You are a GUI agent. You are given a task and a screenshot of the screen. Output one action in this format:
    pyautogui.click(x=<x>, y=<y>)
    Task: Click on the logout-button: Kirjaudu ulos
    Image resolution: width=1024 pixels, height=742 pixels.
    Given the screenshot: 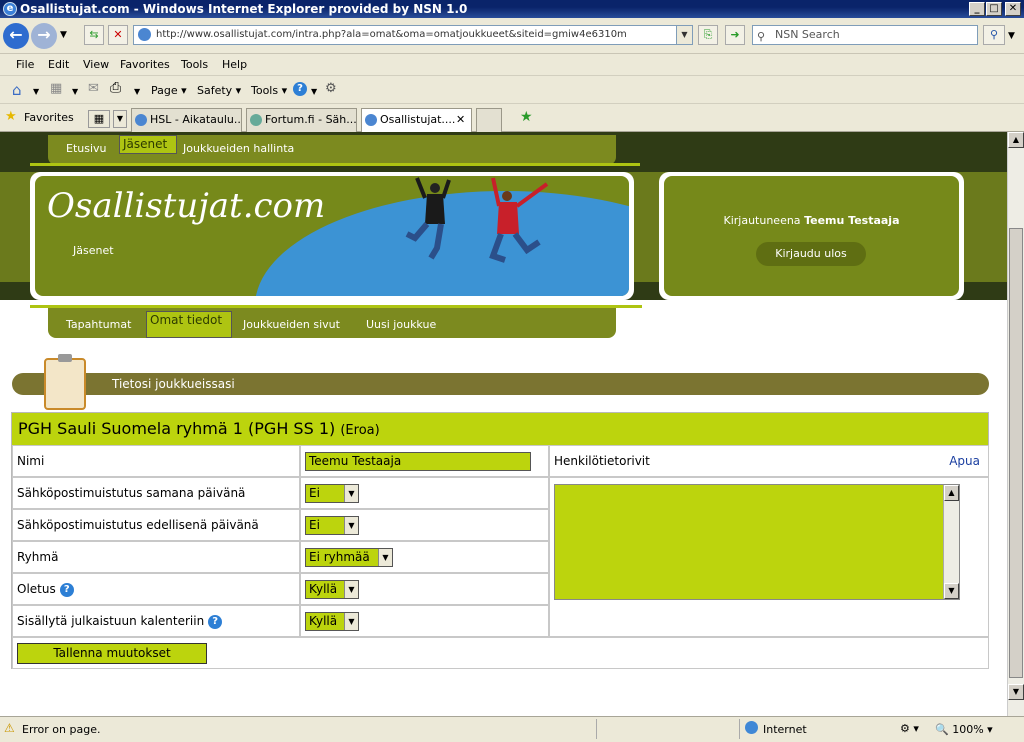 What is the action you would take?
    pyautogui.click(x=811, y=254)
    